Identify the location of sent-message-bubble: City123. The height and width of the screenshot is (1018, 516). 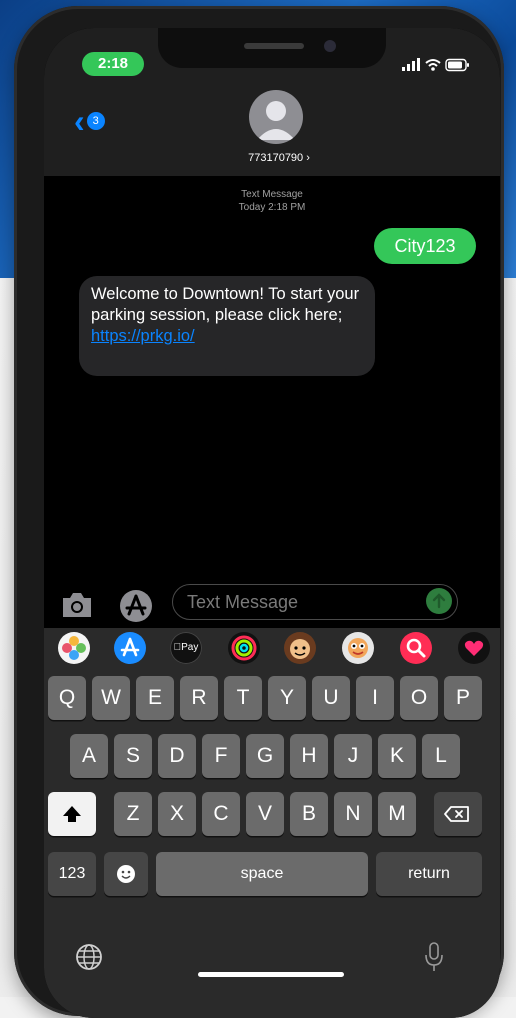
(425, 246).